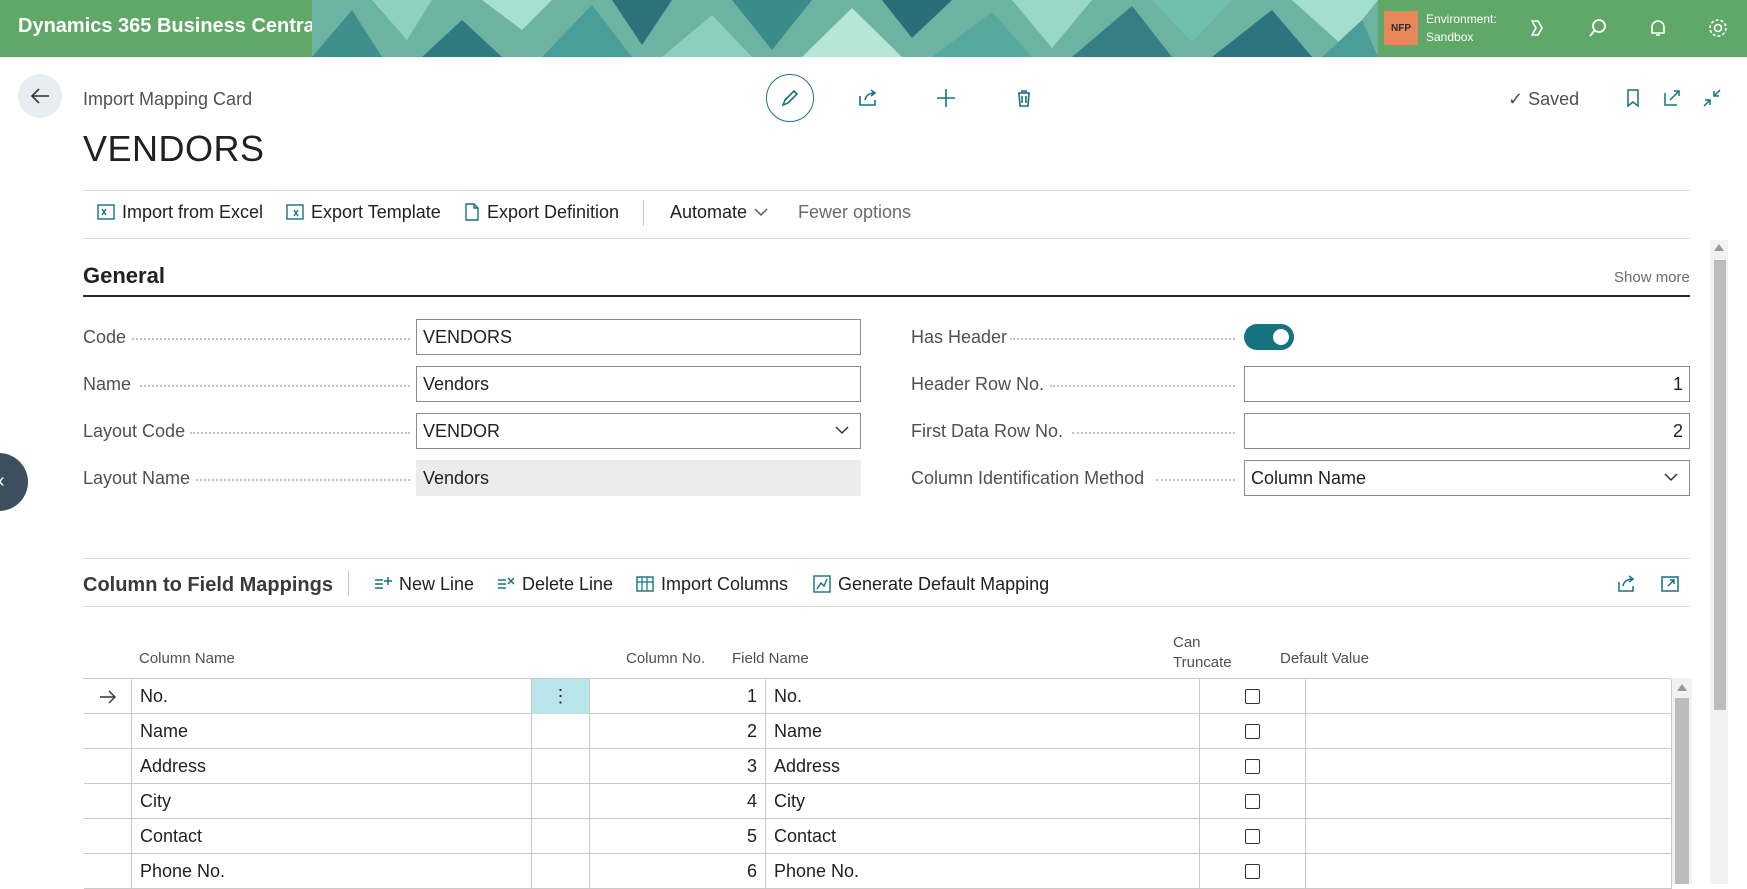 Image resolution: width=1747 pixels, height=889 pixels. I want to click on collapse-icon, so click(1712, 98).